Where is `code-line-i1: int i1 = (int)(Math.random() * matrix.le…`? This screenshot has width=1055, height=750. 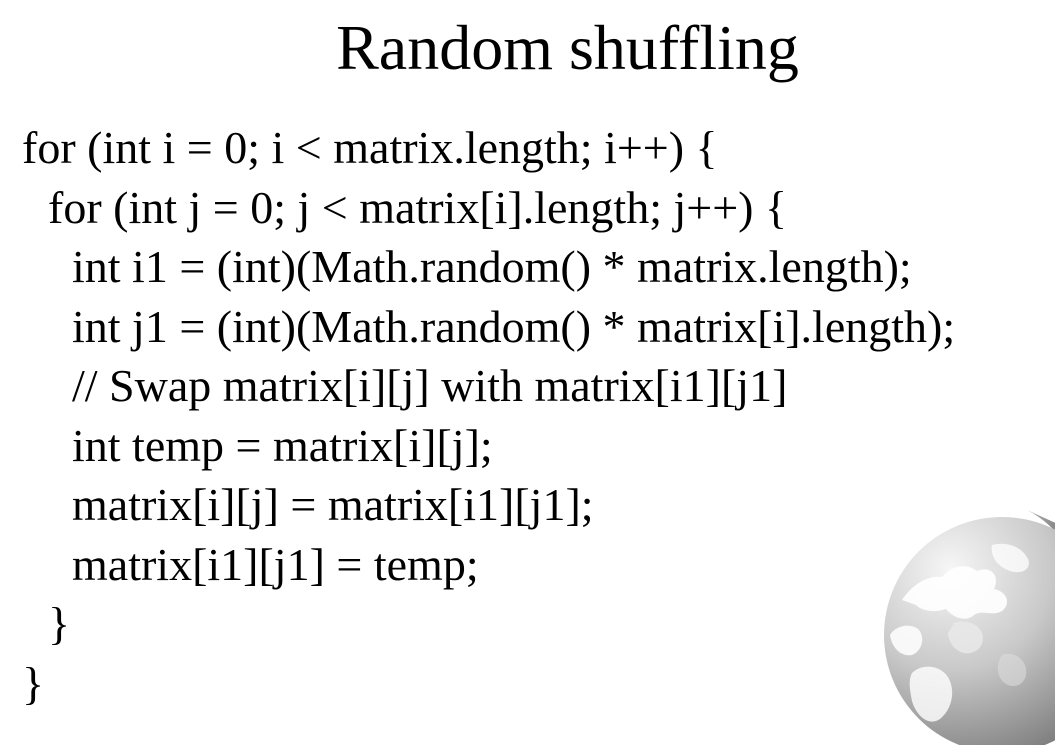 code-line-i1: int i1 = (int)(Math.random() * matrix.le… is located at coordinates (492, 266).